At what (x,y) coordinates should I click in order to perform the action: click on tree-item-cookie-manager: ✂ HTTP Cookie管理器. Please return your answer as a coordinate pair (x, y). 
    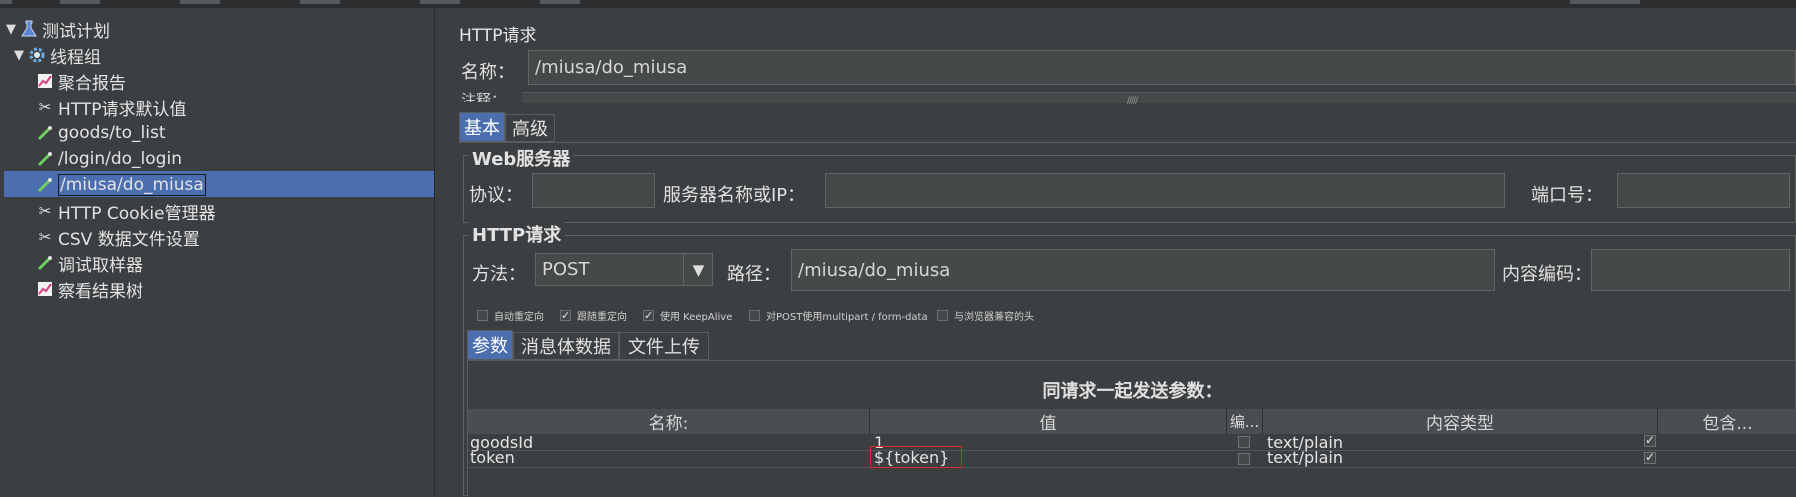
    Looking at the image, I should click on (126, 211).